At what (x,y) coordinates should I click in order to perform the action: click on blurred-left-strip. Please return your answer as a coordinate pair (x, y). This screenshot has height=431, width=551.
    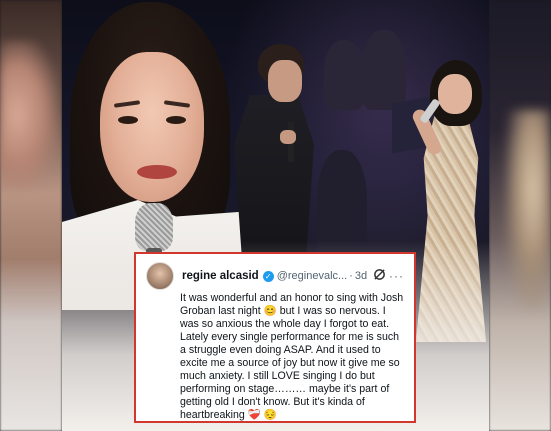
    Looking at the image, I should click on (31, 215).